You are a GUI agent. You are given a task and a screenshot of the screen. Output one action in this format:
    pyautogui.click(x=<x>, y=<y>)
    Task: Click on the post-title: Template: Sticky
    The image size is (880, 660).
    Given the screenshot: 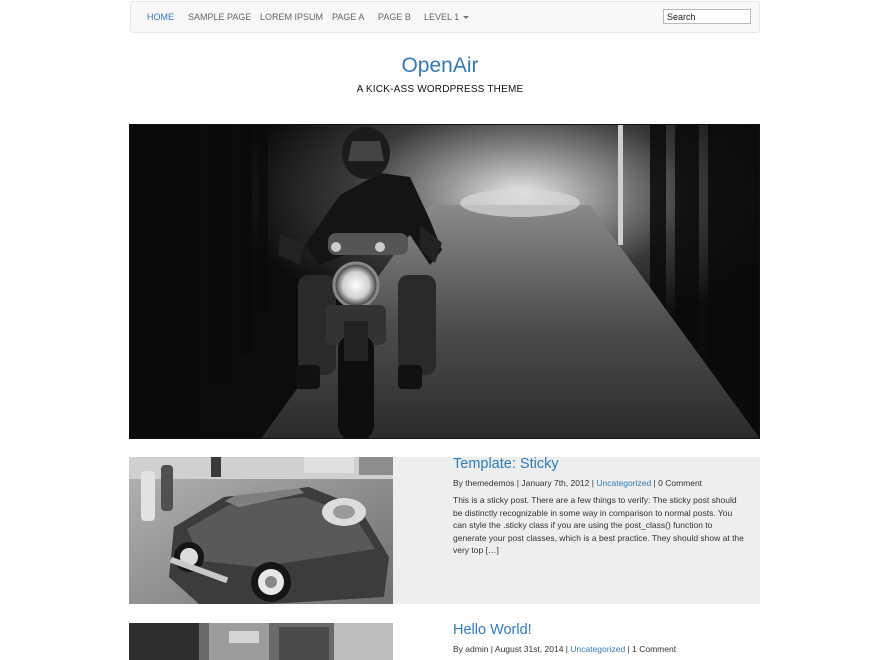 What is the action you would take?
    pyautogui.click(x=600, y=464)
    